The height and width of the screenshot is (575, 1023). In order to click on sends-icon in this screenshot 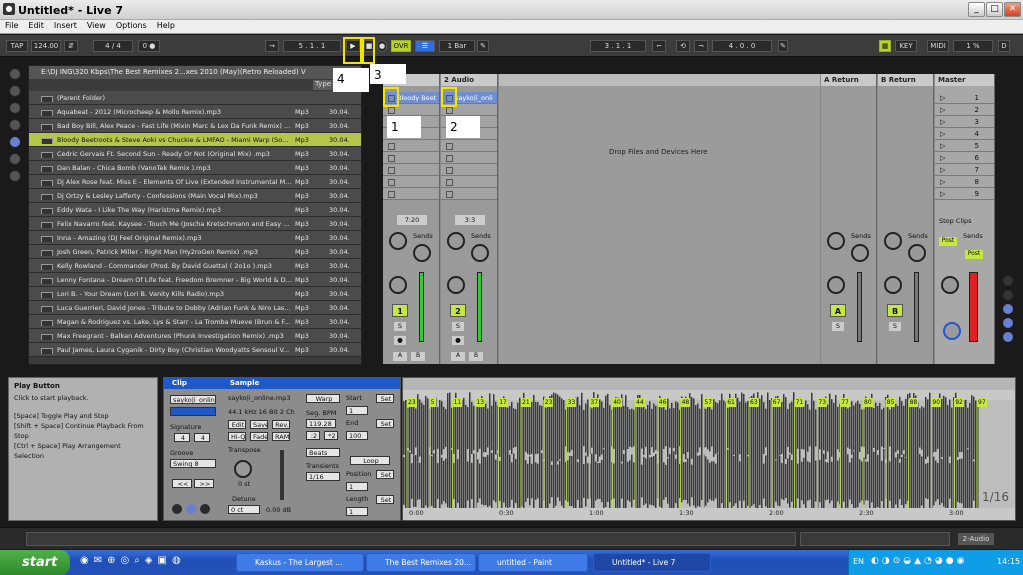, I will do `click(1008, 295)`.